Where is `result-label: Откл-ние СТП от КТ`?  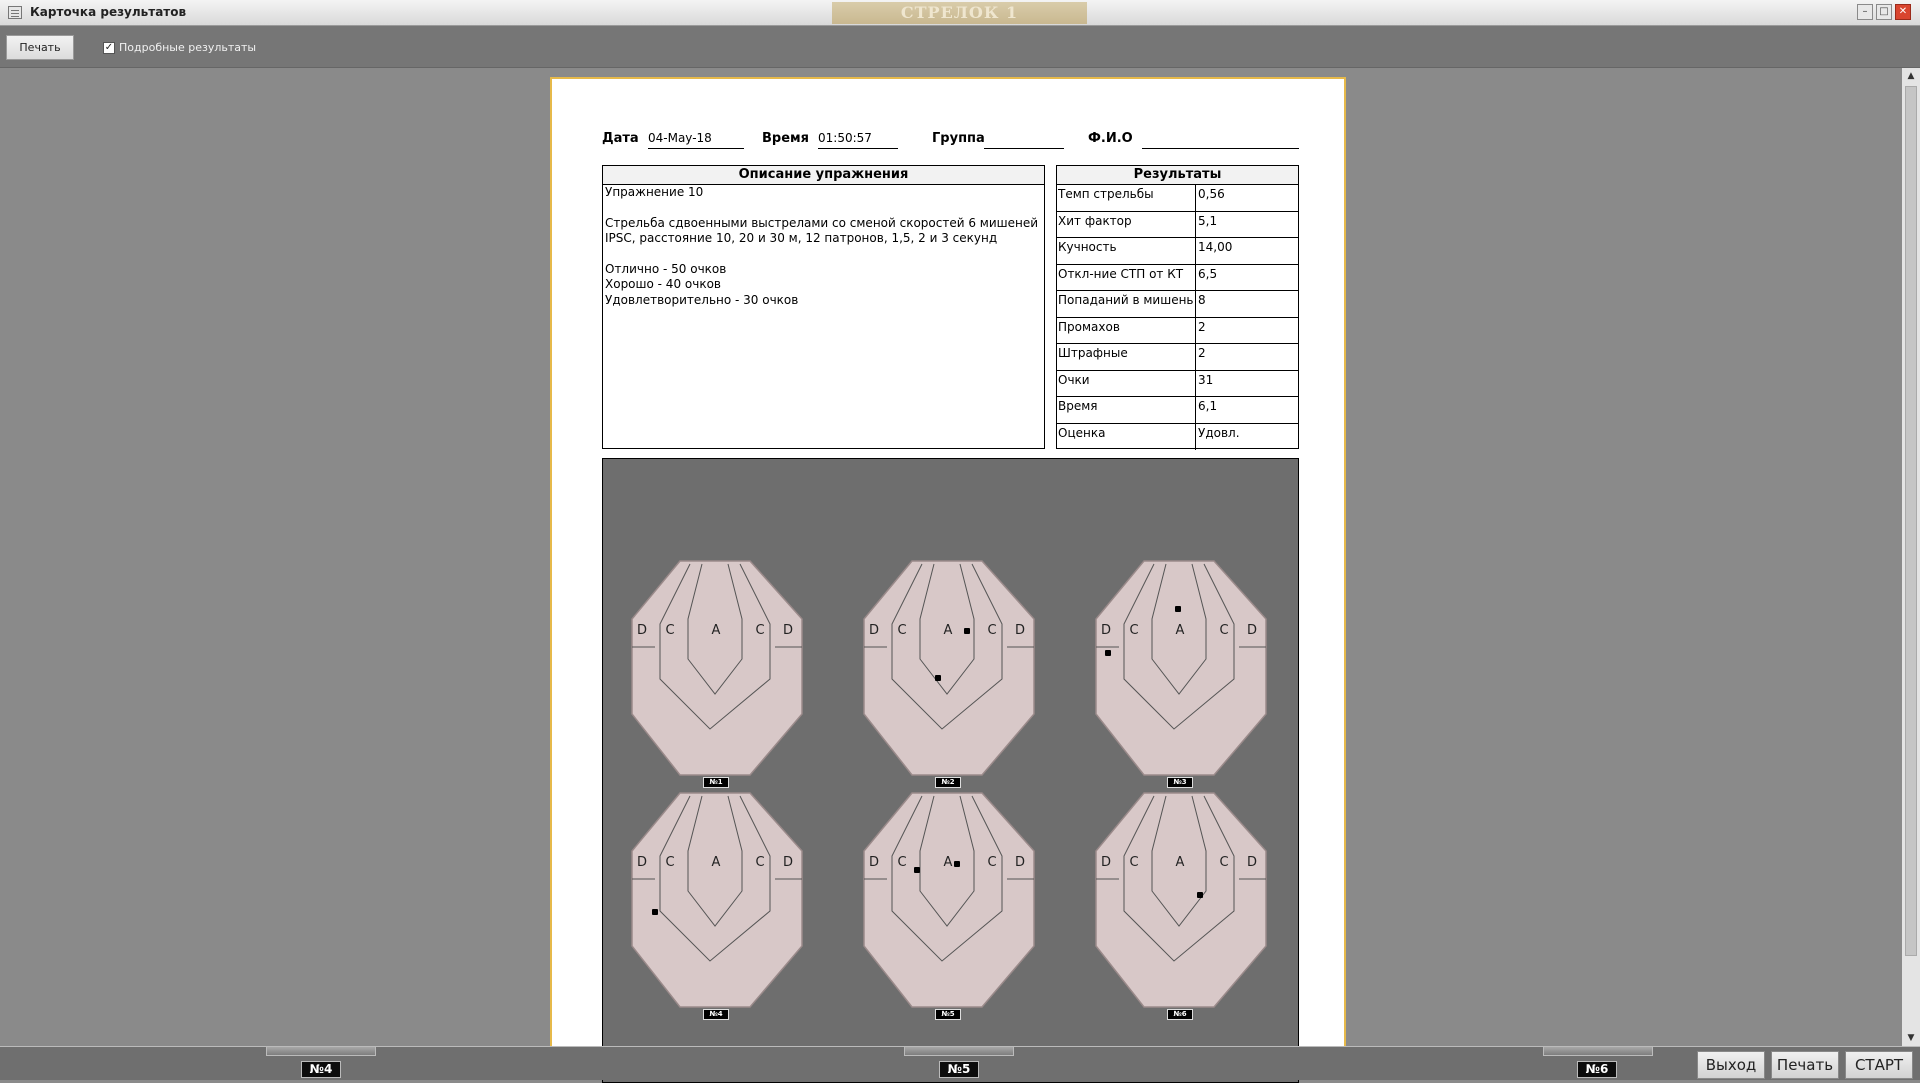 result-label: Откл-ние СТП от КТ is located at coordinates (1121, 273).